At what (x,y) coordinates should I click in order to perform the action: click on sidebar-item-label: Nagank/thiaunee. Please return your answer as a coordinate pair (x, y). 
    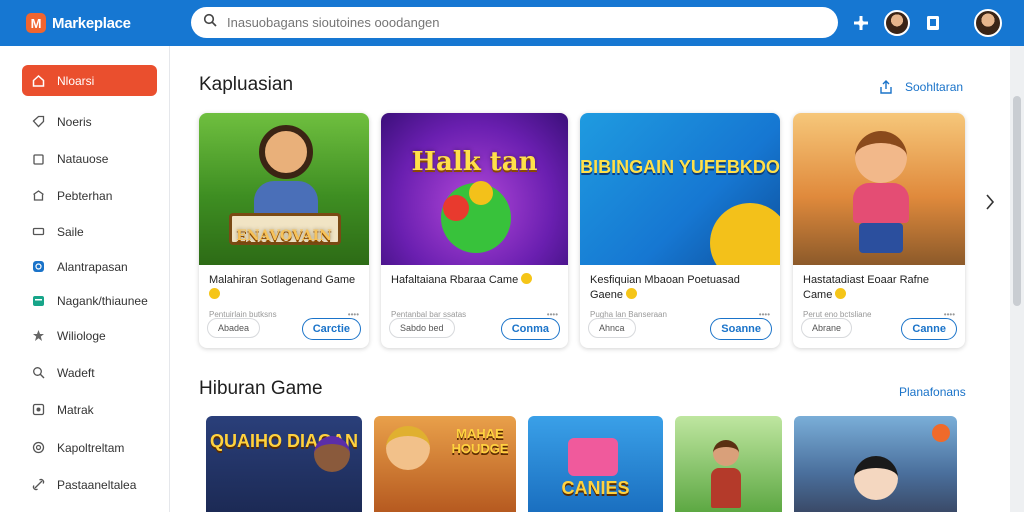
    Looking at the image, I should click on (102, 300).